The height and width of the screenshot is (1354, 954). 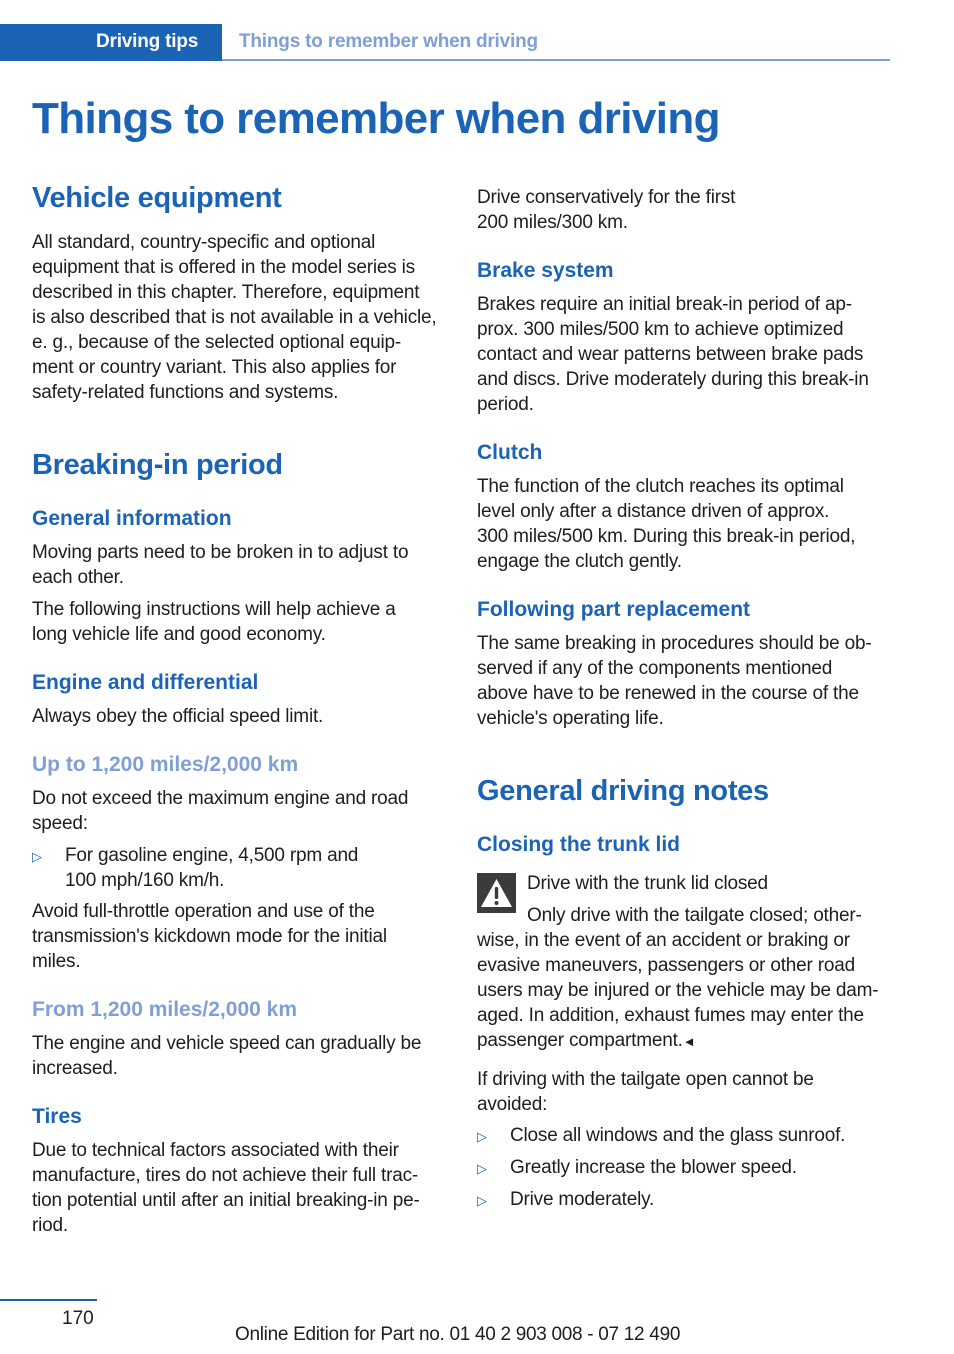 What do you see at coordinates (647, 883) in the screenshot?
I see `warning-title: Drive with the trunk lid closed` at bounding box center [647, 883].